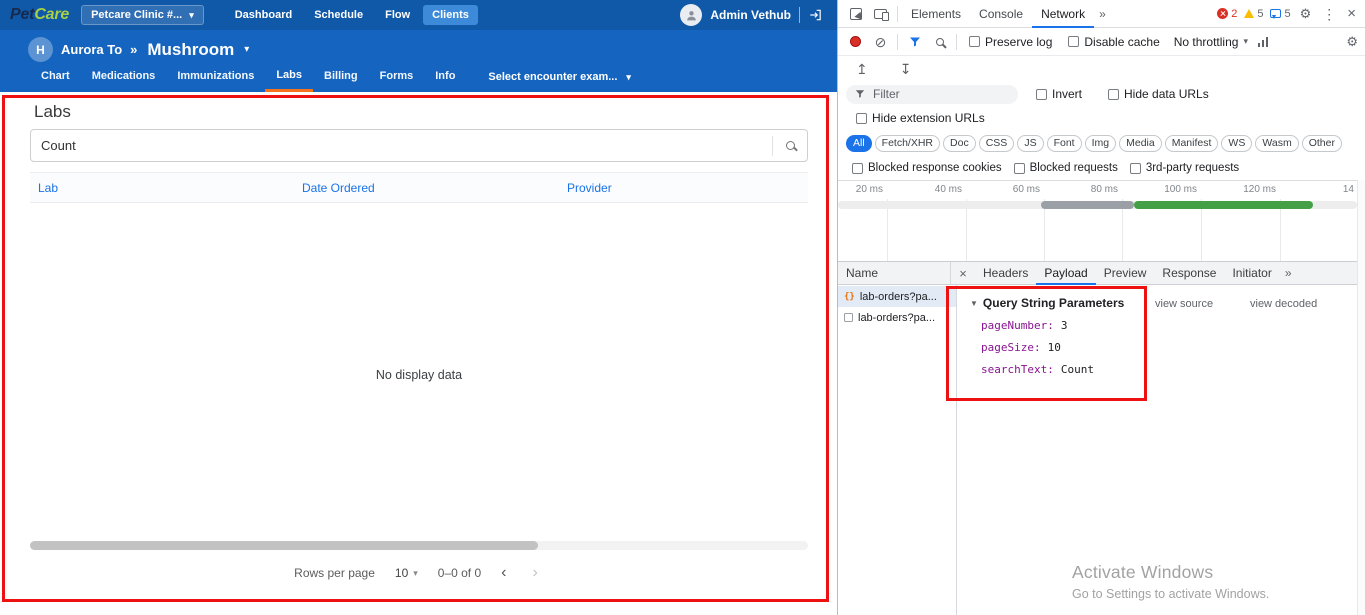 This screenshot has height=615, width=1365. What do you see at coordinates (534, 573) in the screenshot?
I see `next-page-button: ›` at bounding box center [534, 573].